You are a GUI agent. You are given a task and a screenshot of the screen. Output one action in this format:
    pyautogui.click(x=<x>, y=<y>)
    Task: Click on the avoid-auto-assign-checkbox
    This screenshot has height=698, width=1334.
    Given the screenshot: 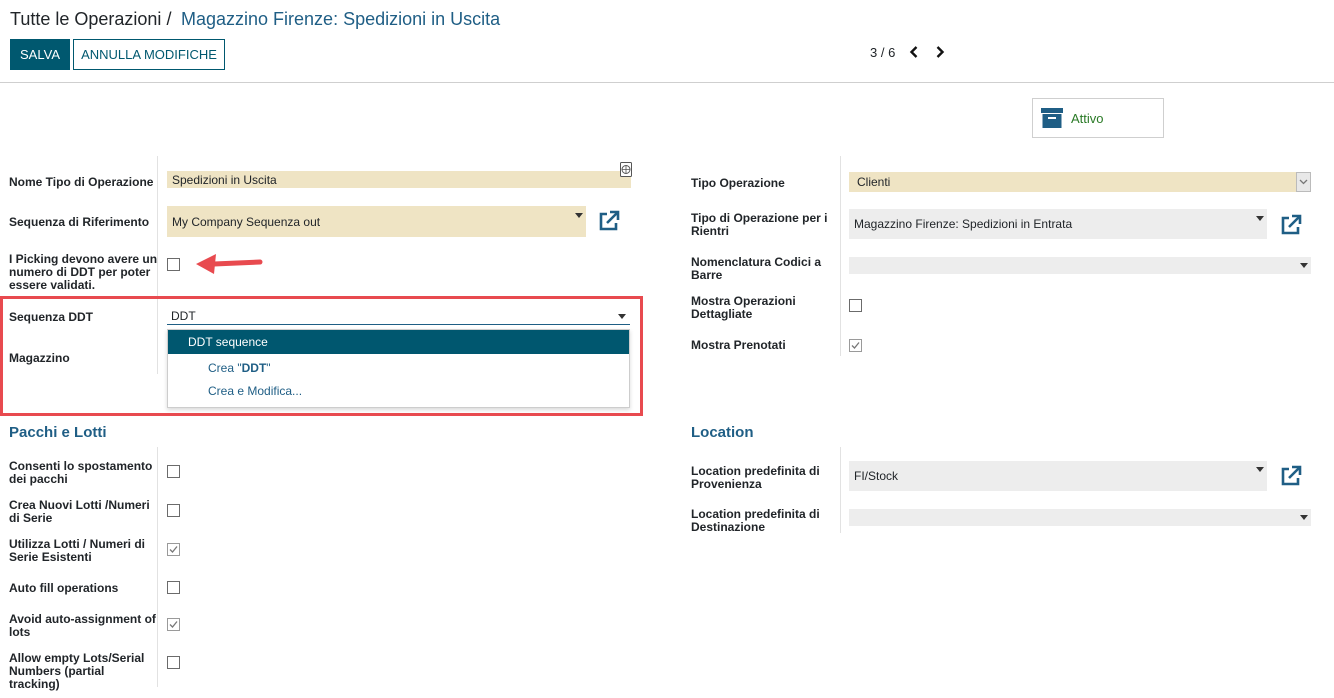 What is the action you would take?
    pyautogui.click(x=173, y=624)
    